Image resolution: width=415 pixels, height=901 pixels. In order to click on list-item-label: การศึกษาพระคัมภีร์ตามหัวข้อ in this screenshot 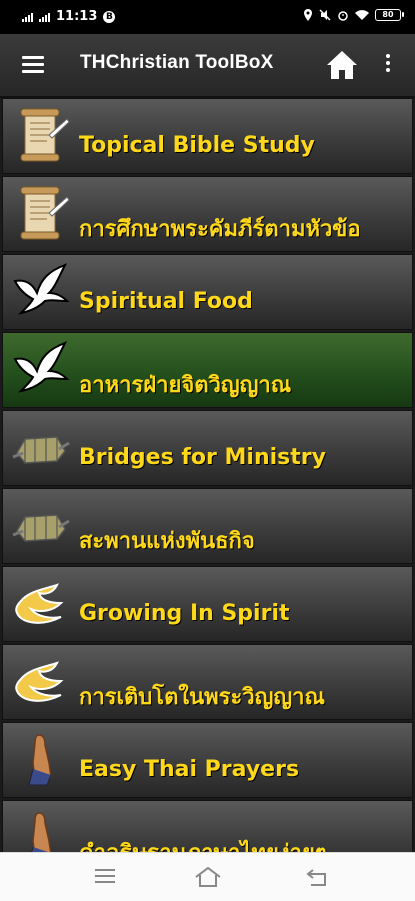, I will do `click(220, 229)`.